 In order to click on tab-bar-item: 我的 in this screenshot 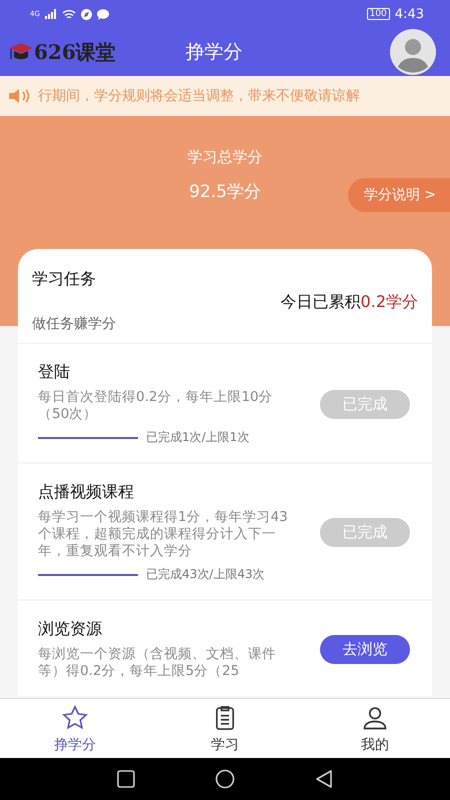, I will do `click(375, 728)`.